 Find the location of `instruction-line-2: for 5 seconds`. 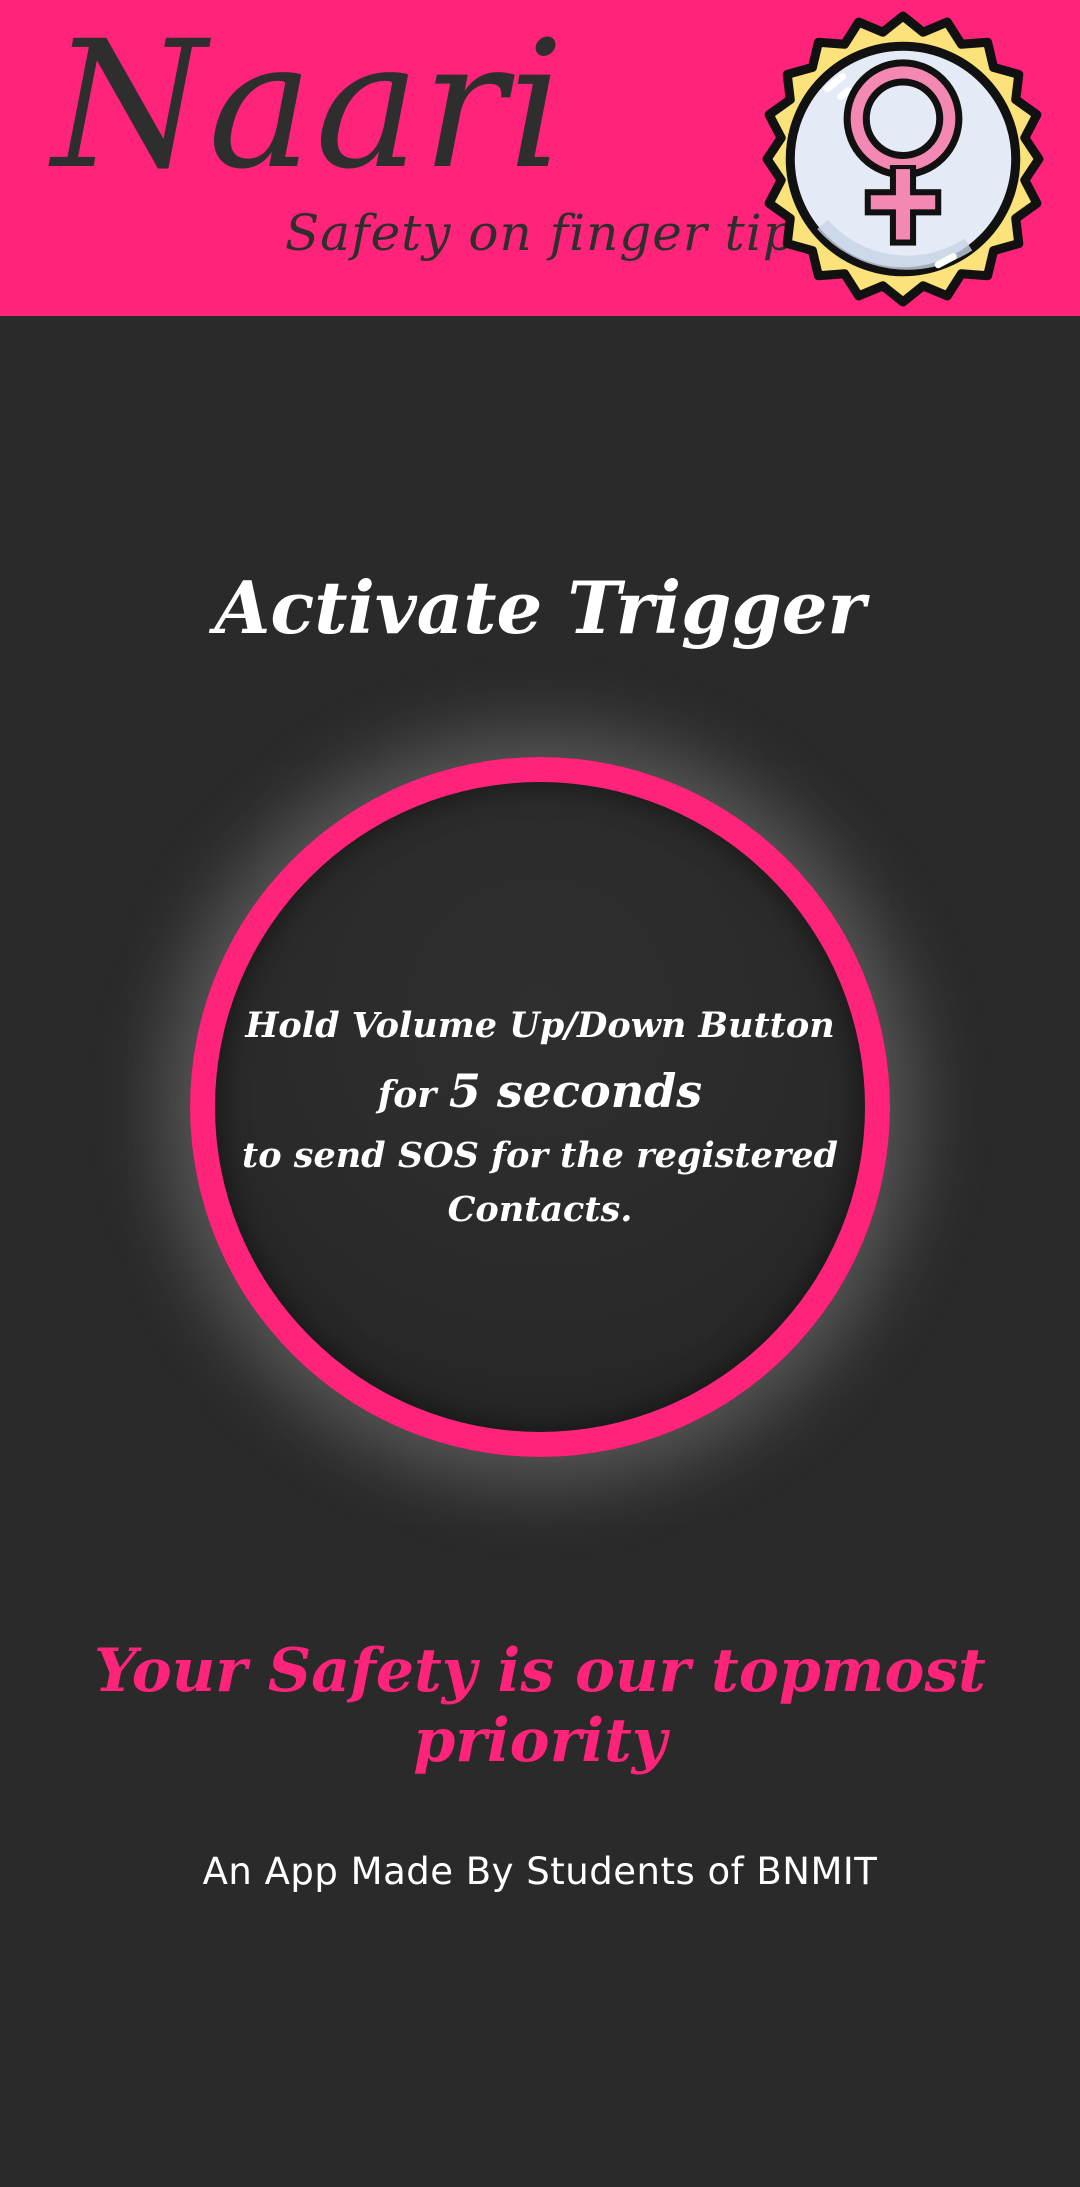

instruction-line-2: for 5 seconds is located at coordinates (540, 1091).